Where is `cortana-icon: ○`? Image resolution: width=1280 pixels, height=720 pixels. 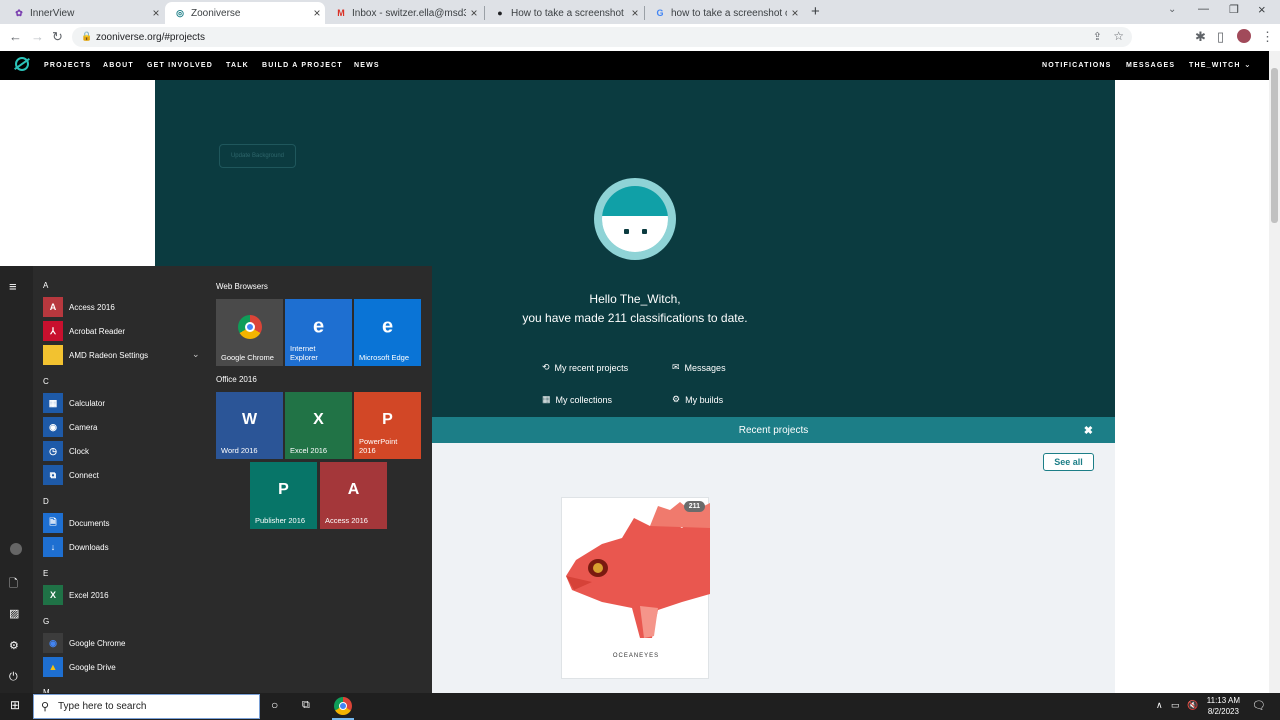 cortana-icon: ○ is located at coordinates (274, 705).